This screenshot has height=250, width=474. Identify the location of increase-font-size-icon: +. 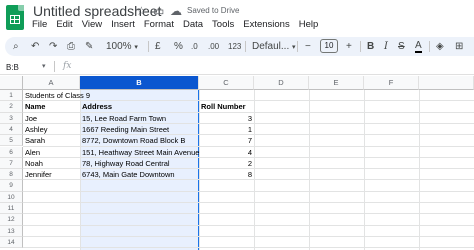
(349, 46).